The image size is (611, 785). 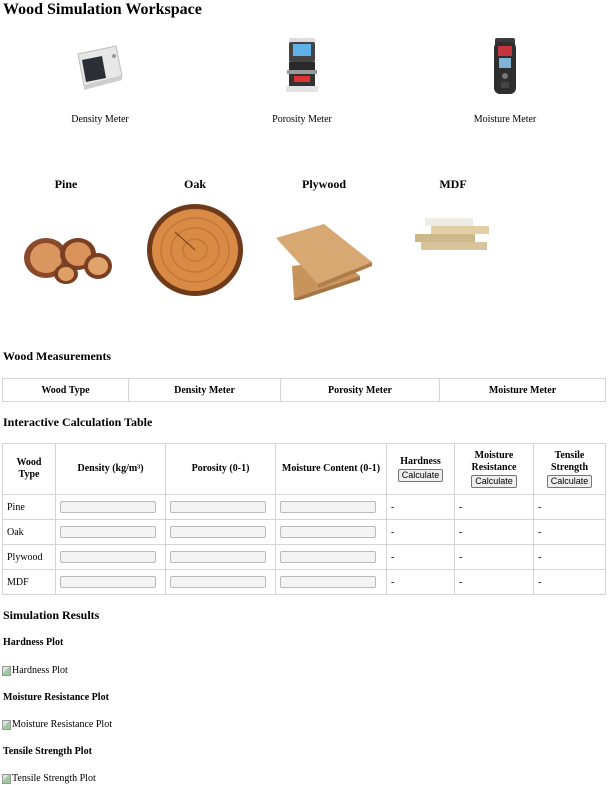 What do you see at coordinates (29, 557) in the screenshot?
I see `wood-type-cell: Plywood` at bounding box center [29, 557].